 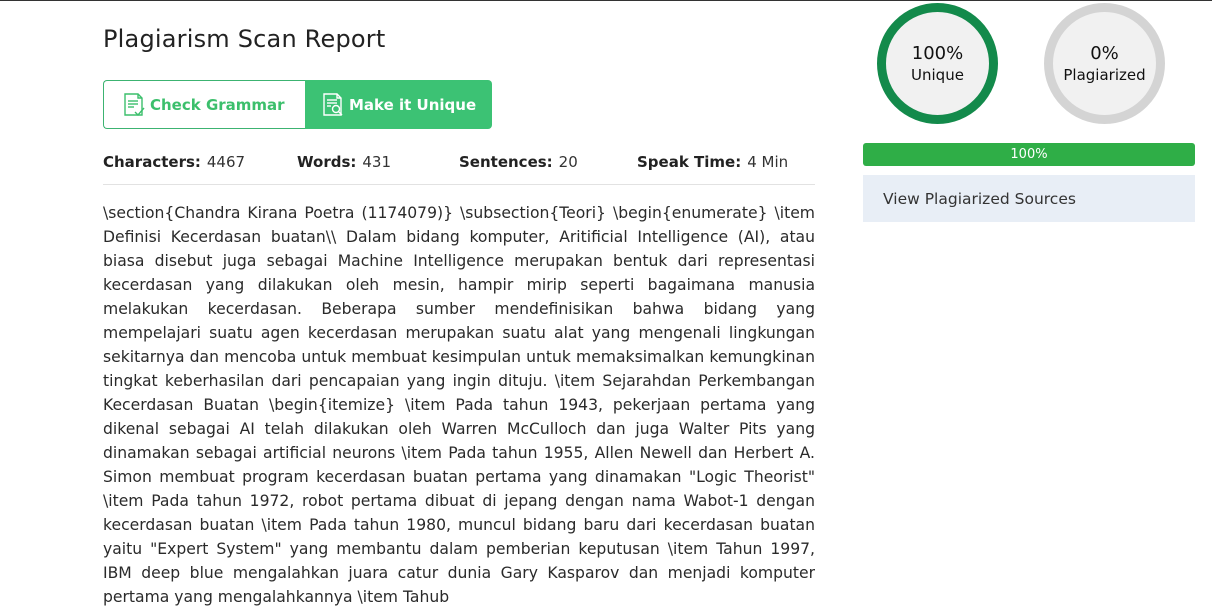 What do you see at coordinates (568, 162) in the screenshot?
I see `stat-sentences-value: 20` at bounding box center [568, 162].